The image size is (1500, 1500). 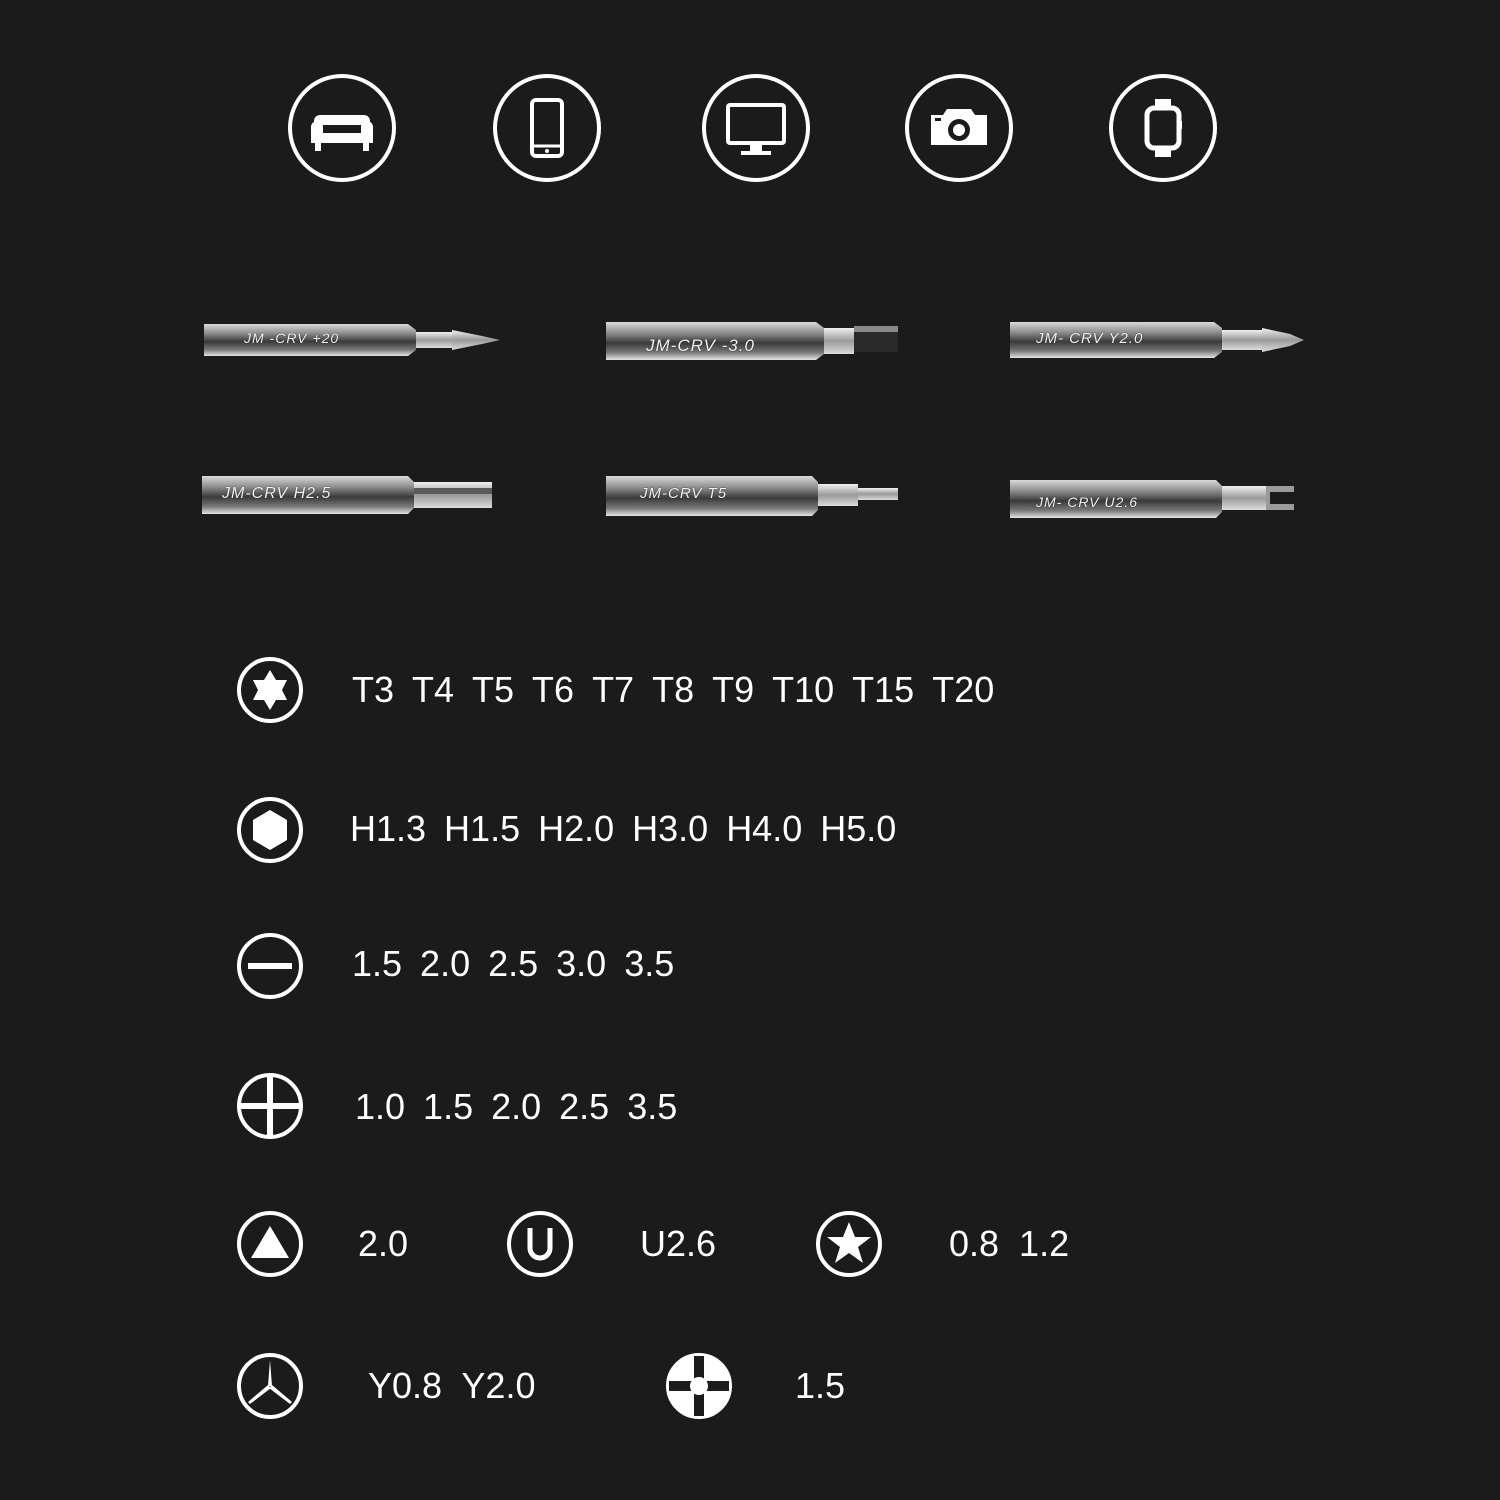 What do you see at coordinates (553, 689) in the screenshot?
I see `size-label: T6` at bounding box center [553, 689].